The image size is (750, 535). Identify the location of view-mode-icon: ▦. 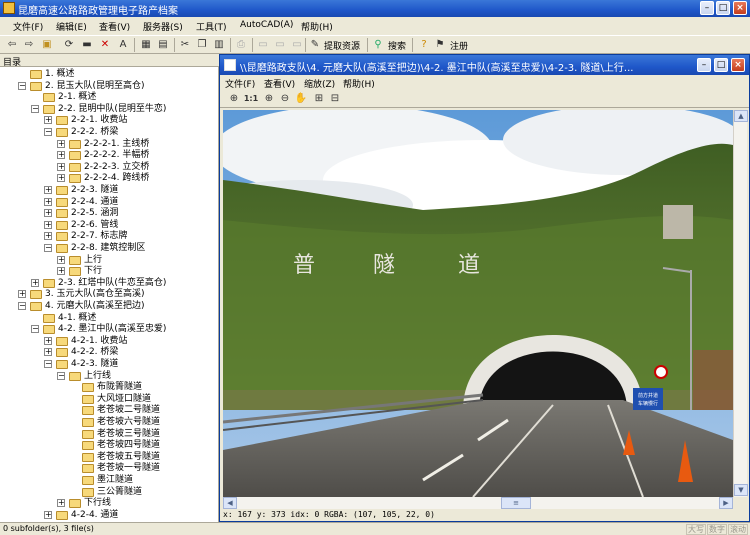
(146, 45).